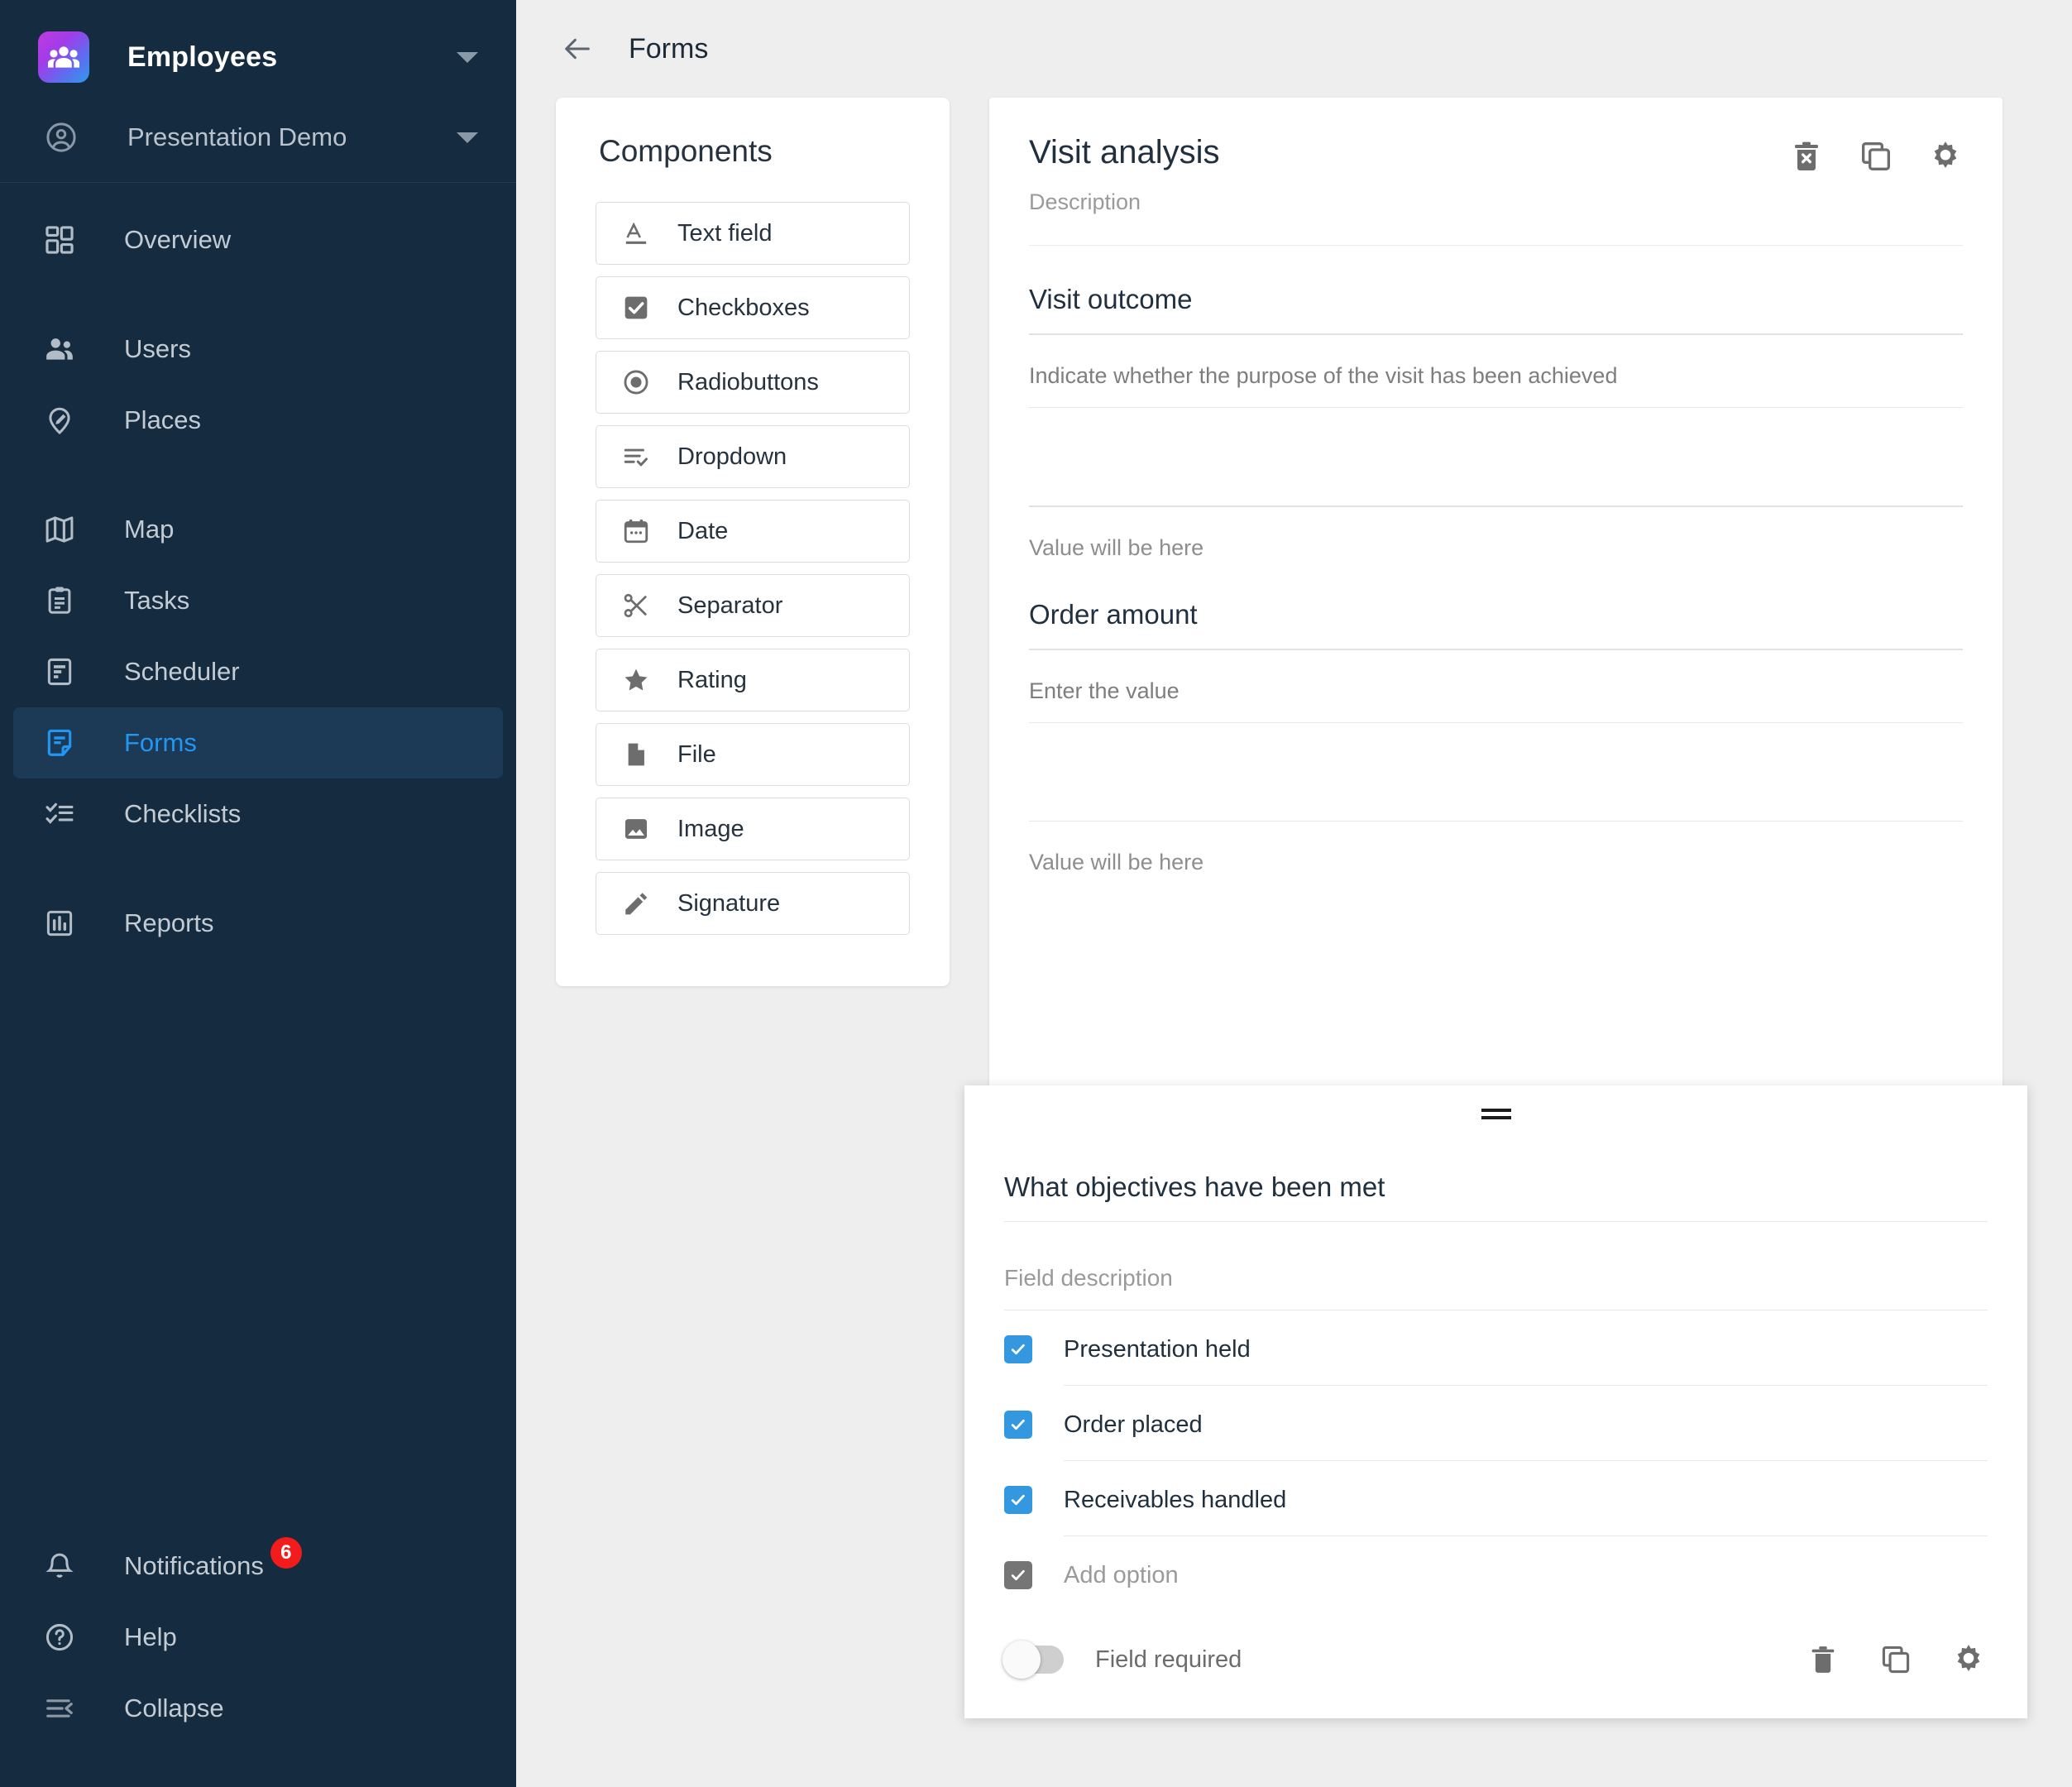 The height and width of the screenshot is (1787, 2072). Describe the element at coordinates (161, 742) in the screenshot. I see `sidebar-item-label: Forms` at that location.